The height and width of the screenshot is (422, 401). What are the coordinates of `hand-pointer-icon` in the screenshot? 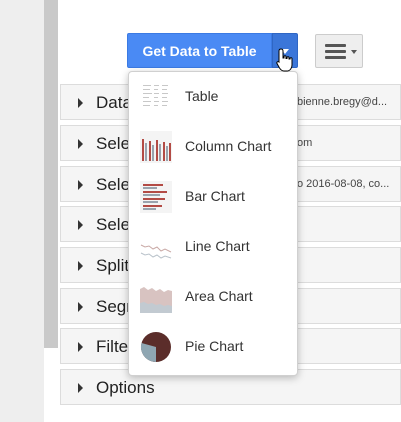 It's located at (284, 60).